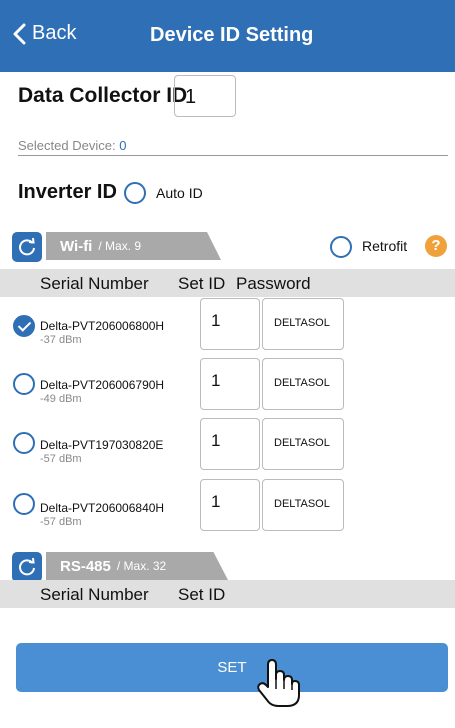  Describe the element at coordinates (102, 385) in the screenshot. I see `device-serial: Delta-PVT206006790H` at that location.